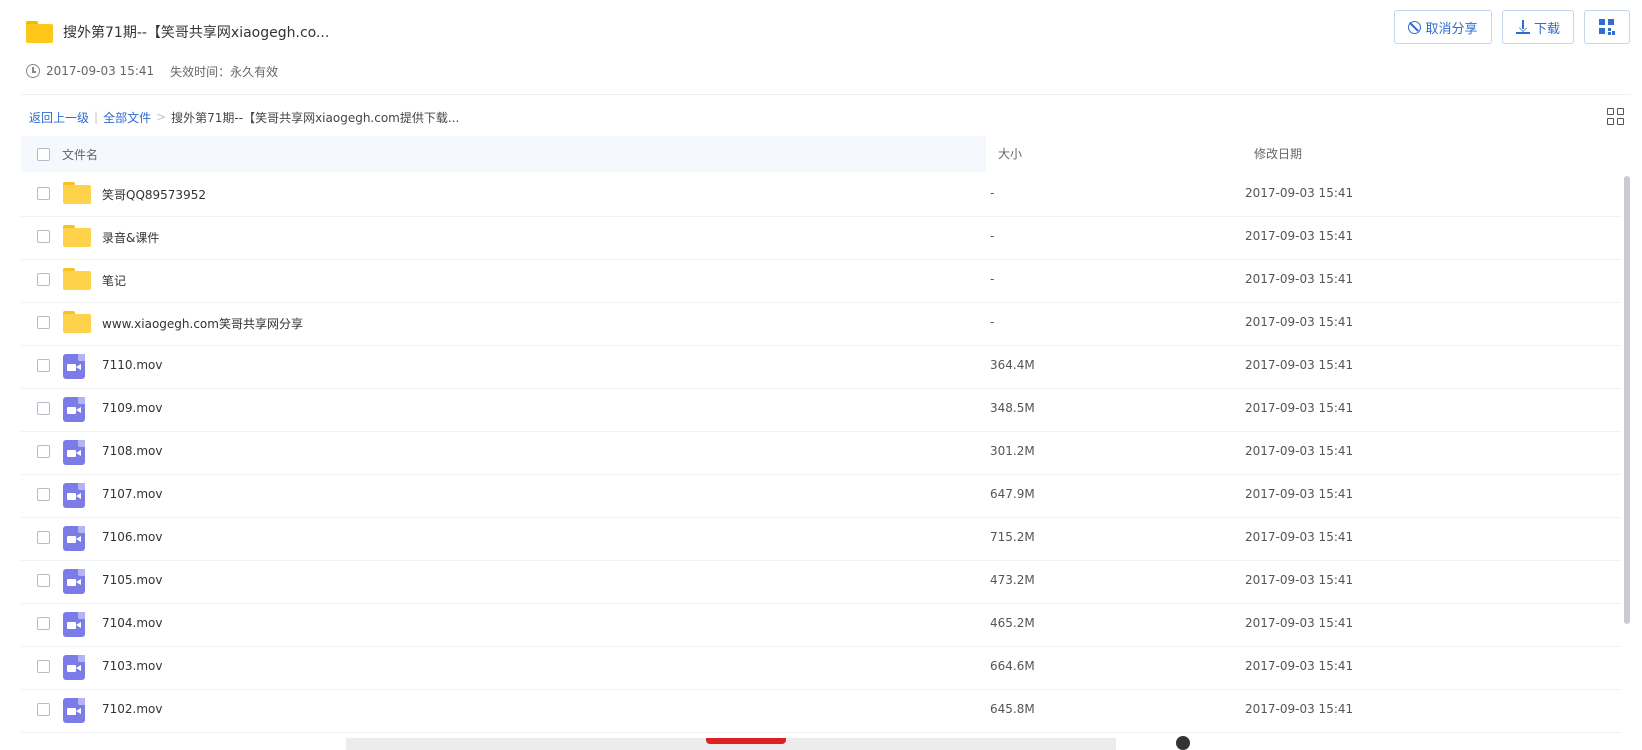 This screenshot has height=750, width=1642. Describe the element at coordinates (161, 117) in the screenshot. I see `breadcrumb-arrow: >` at that location.